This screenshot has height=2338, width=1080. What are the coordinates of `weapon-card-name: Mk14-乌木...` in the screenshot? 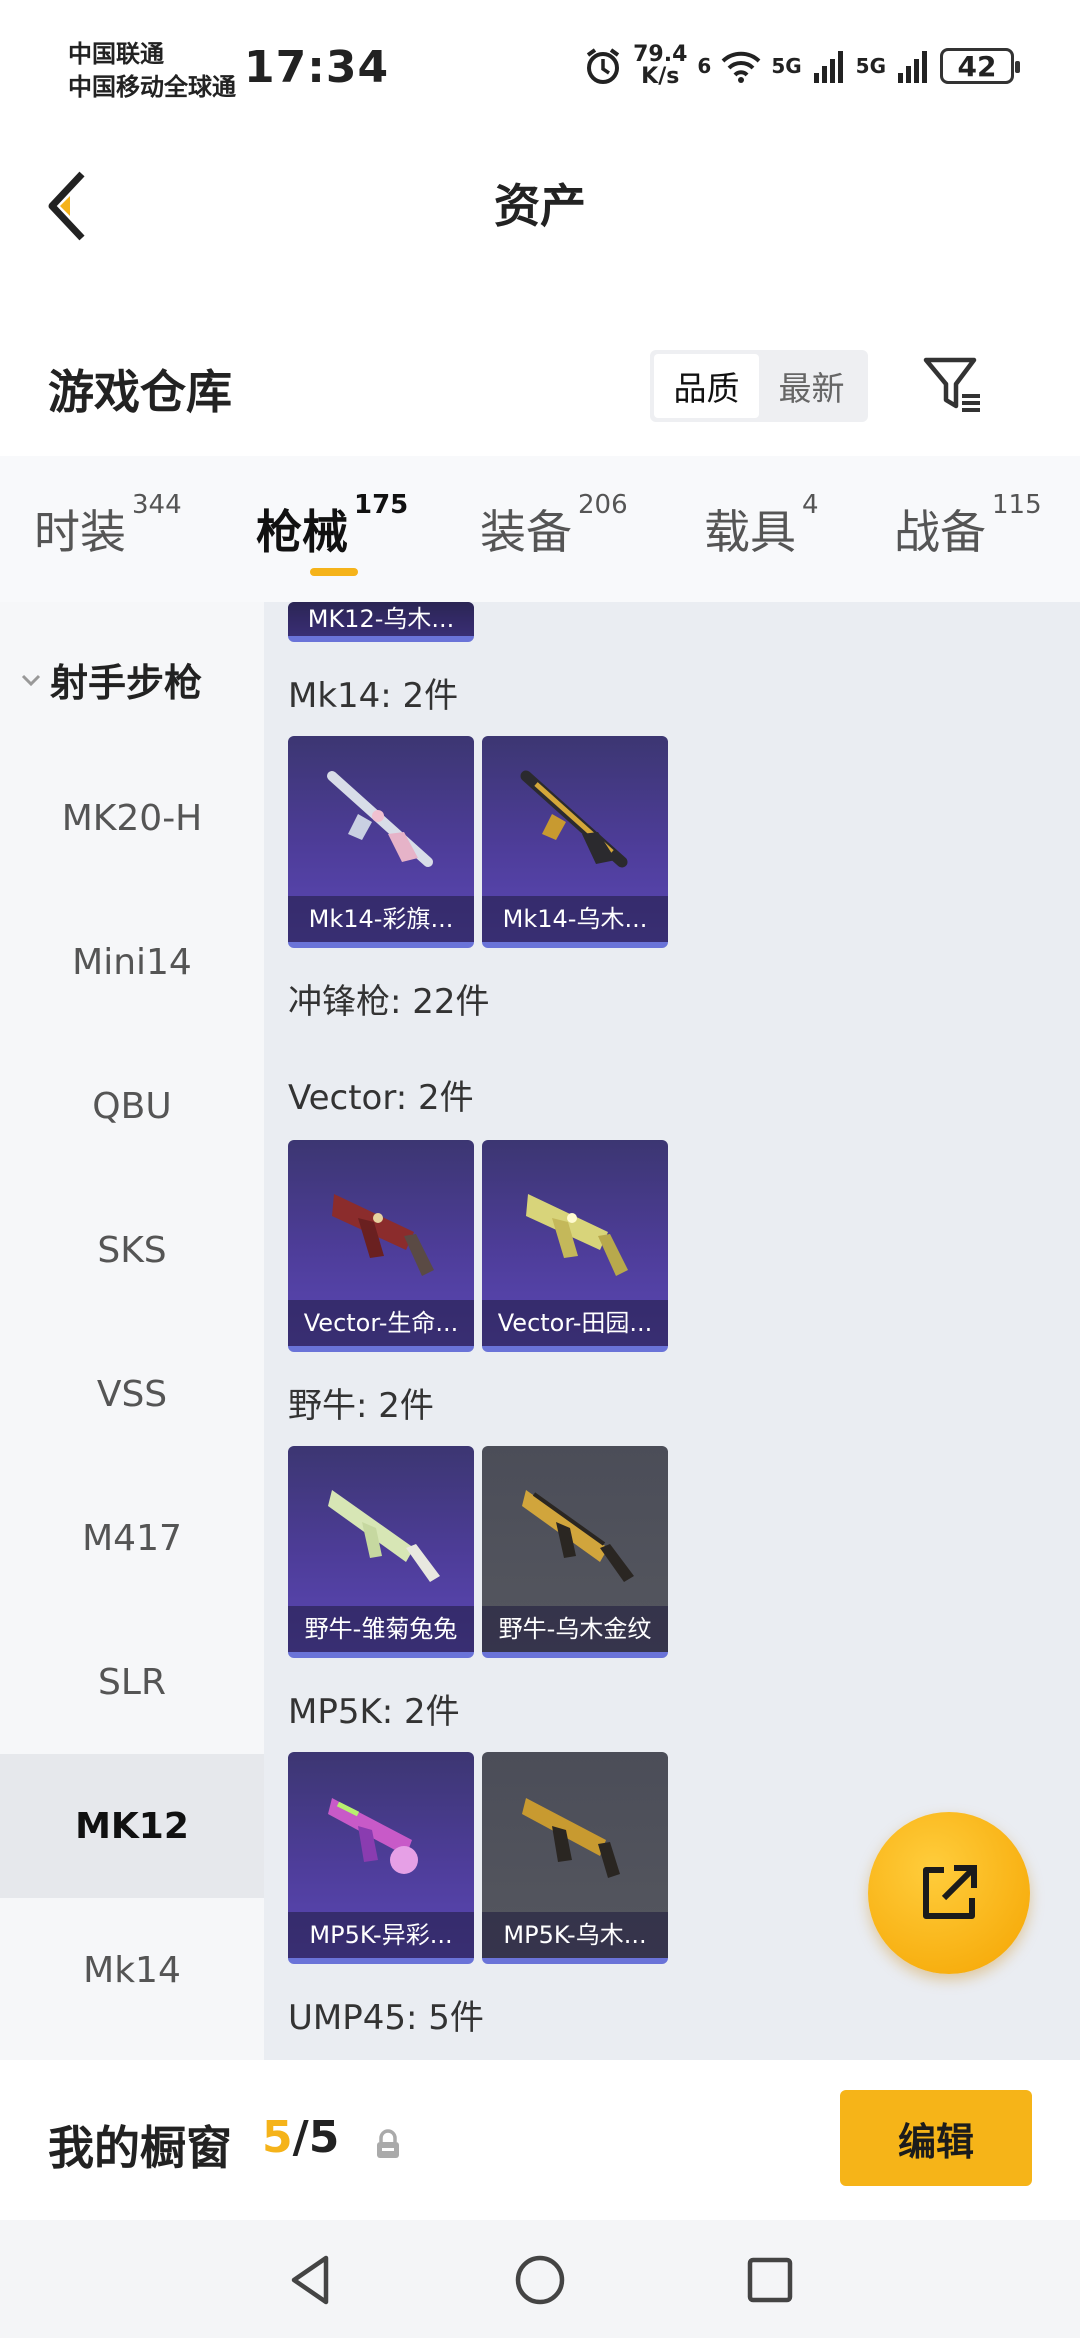 It's located at (575, 919).